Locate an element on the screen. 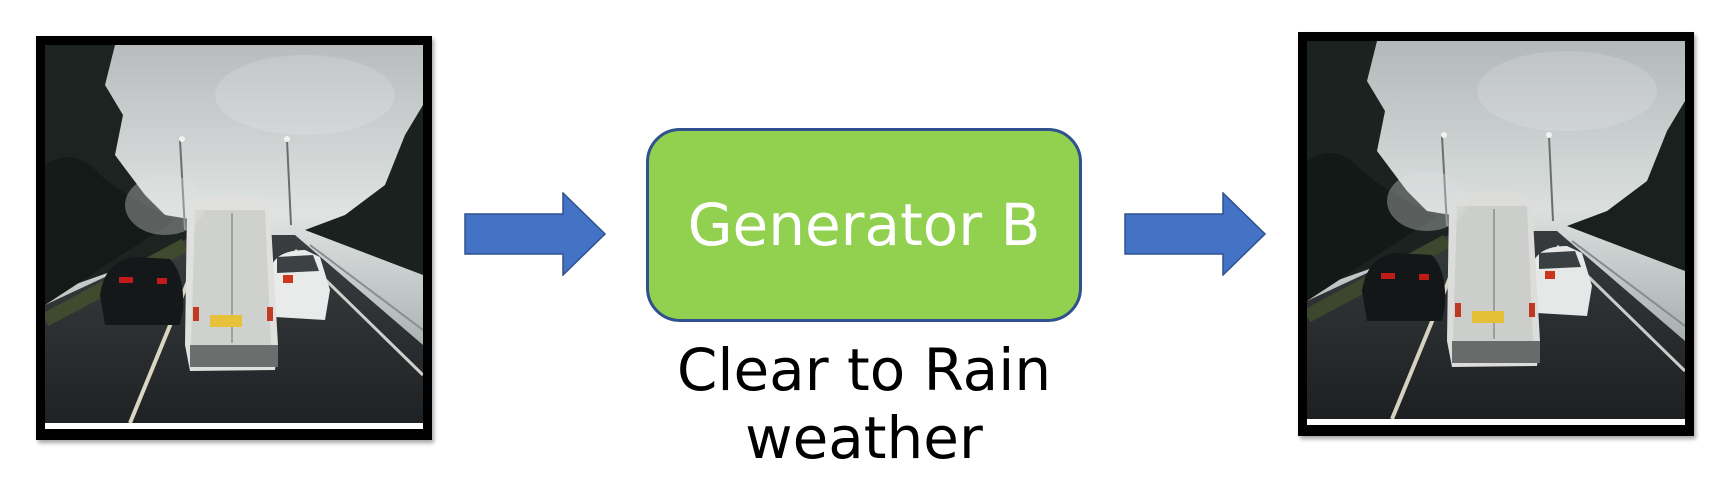 The image size is (1724, 484). generator-b-box: Generator B is located at coordinates (864, 225).